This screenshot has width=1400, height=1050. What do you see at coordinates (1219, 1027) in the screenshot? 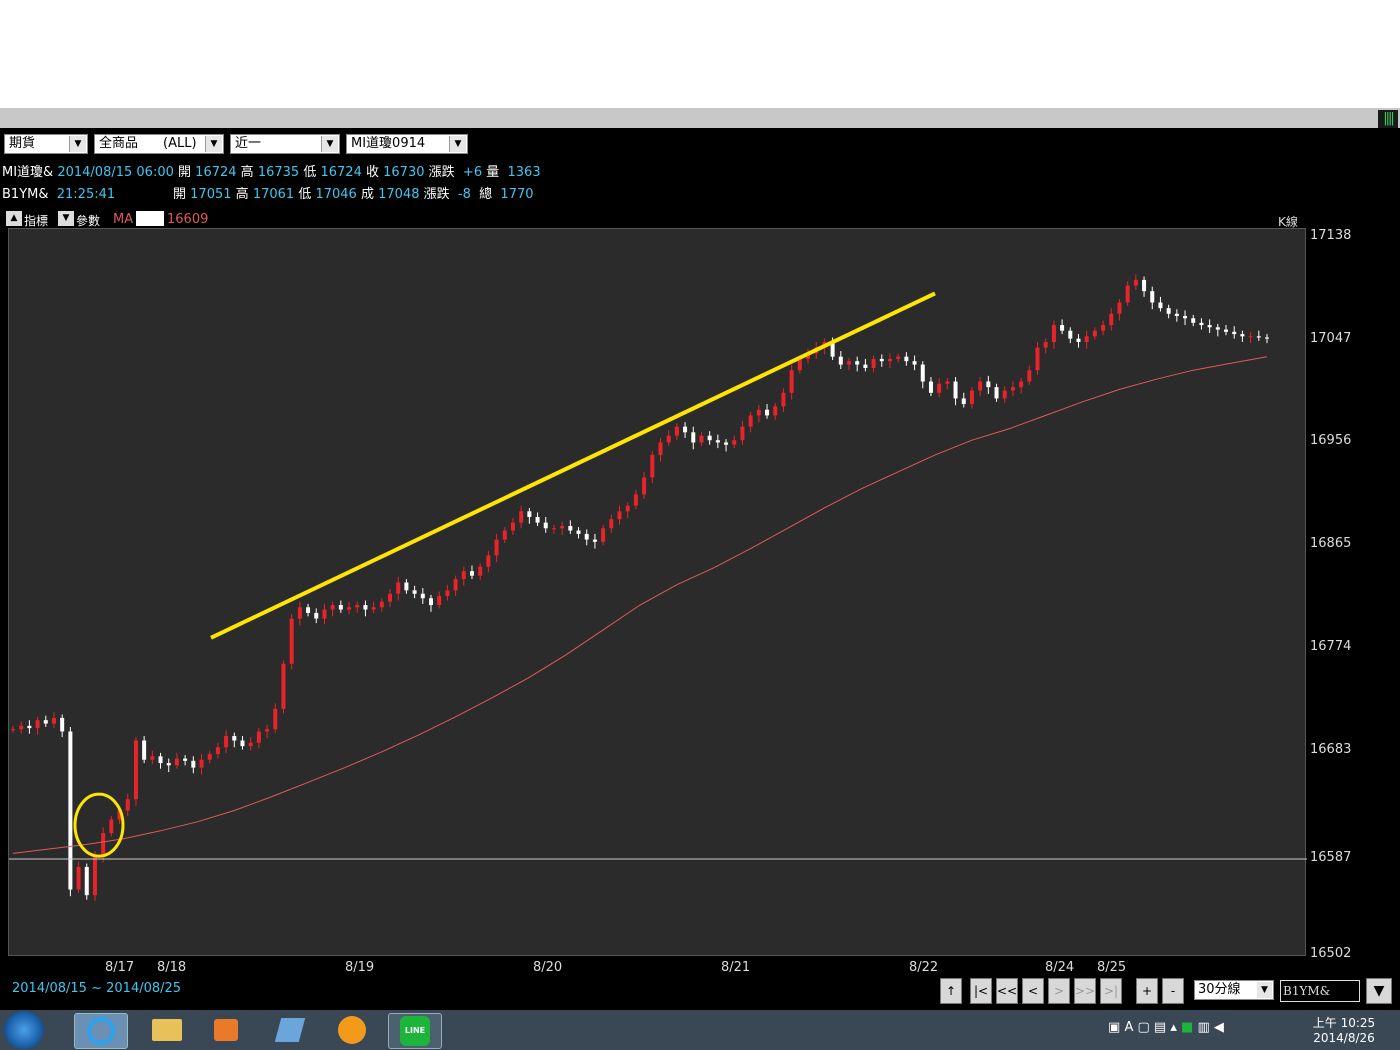
I see `volume-icon: ◀` at bounding box center [1219, 1027].